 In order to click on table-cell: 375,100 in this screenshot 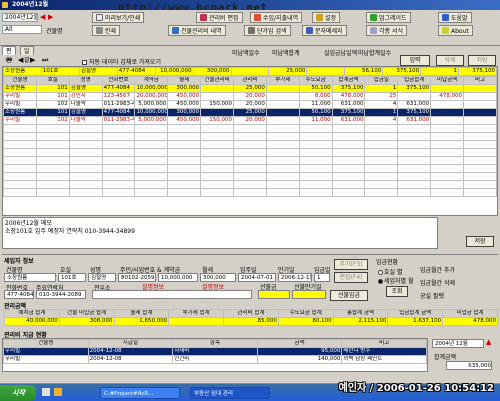, I will do `click(348, 112)`.